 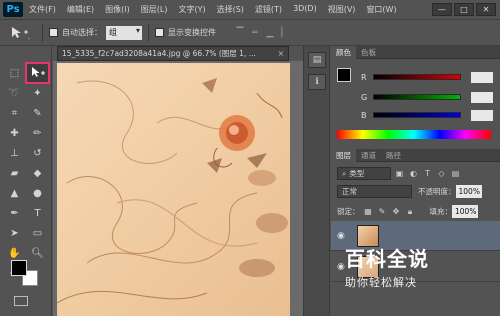 What do you see at coordinates (427, 173) in the screenshot?
I see `filter-type-icon: T` at bounding box center [427, 173].